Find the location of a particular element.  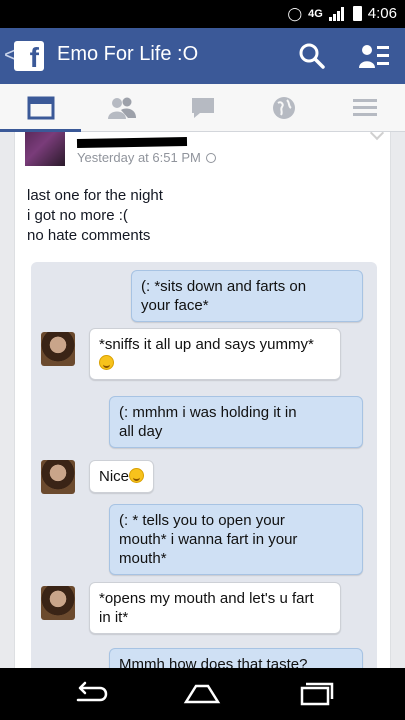

system-navigation-bar is located at coordinates (202, 694).